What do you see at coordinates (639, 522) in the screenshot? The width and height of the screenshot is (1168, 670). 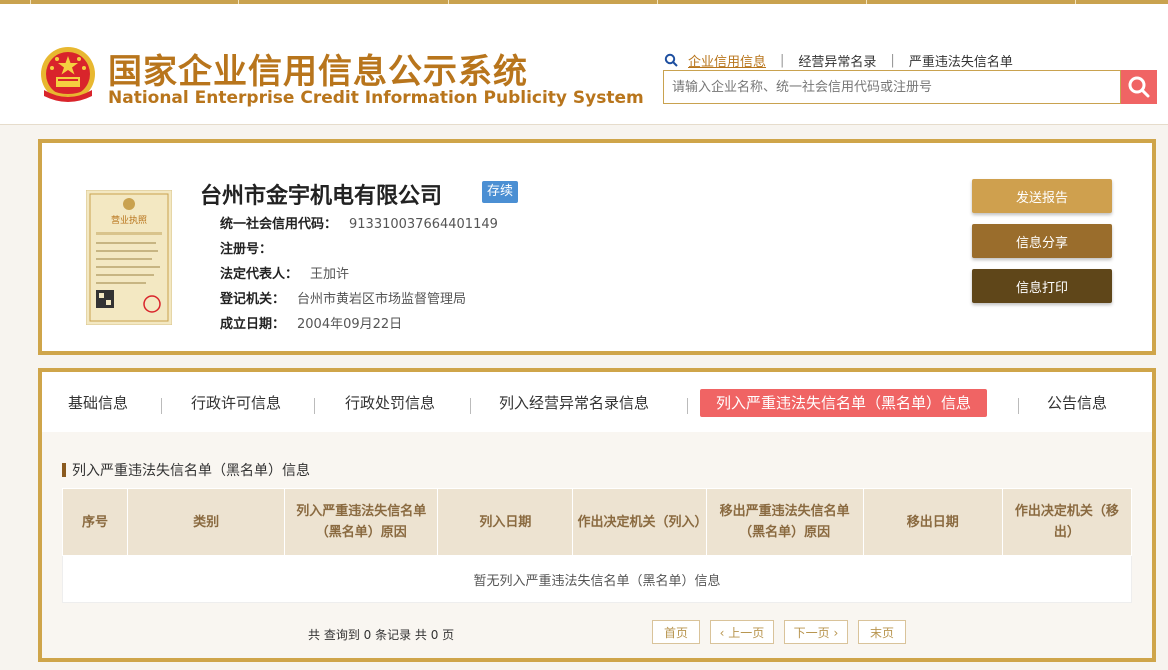 I see `column-header: 作出决定机关（列入）` at bounding box center [639, 522].